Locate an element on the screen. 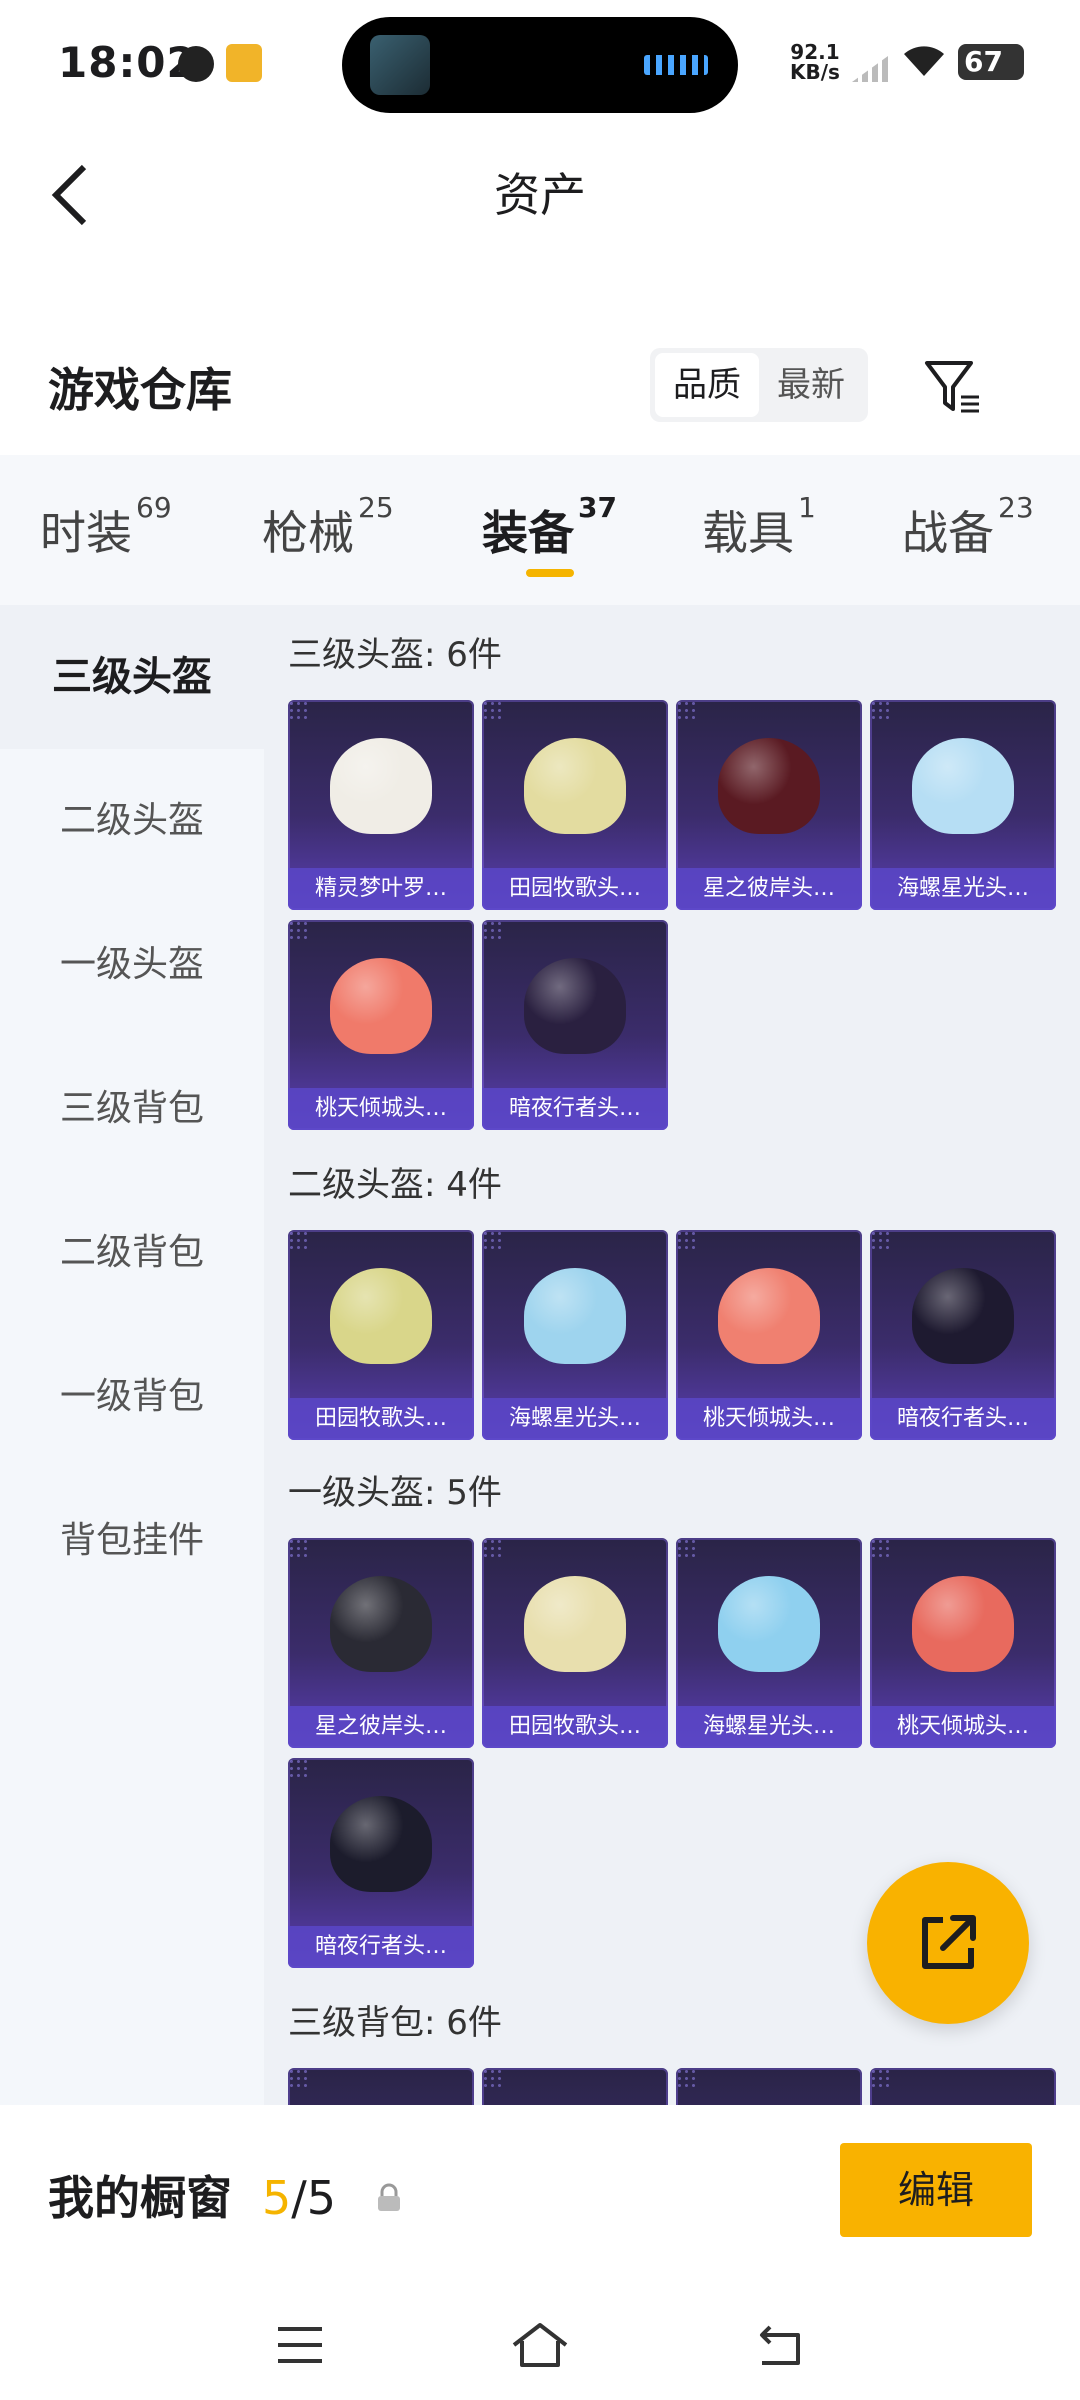  status-time: 18:02 is located at coordinates (127, 62).